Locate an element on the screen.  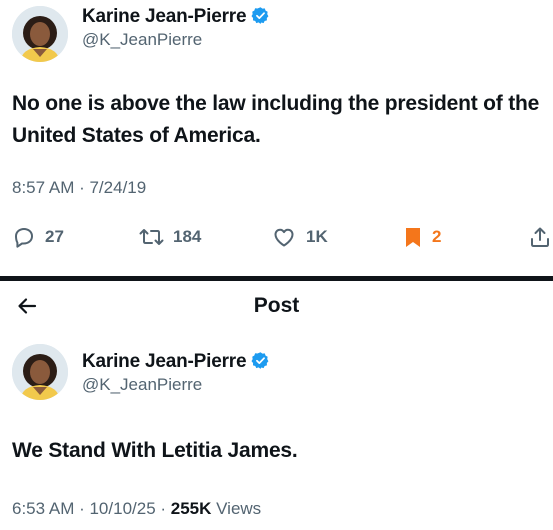
tweet-timestamp: 6:53 AM · 10/10/25 · is located at coordinates (91, 508).